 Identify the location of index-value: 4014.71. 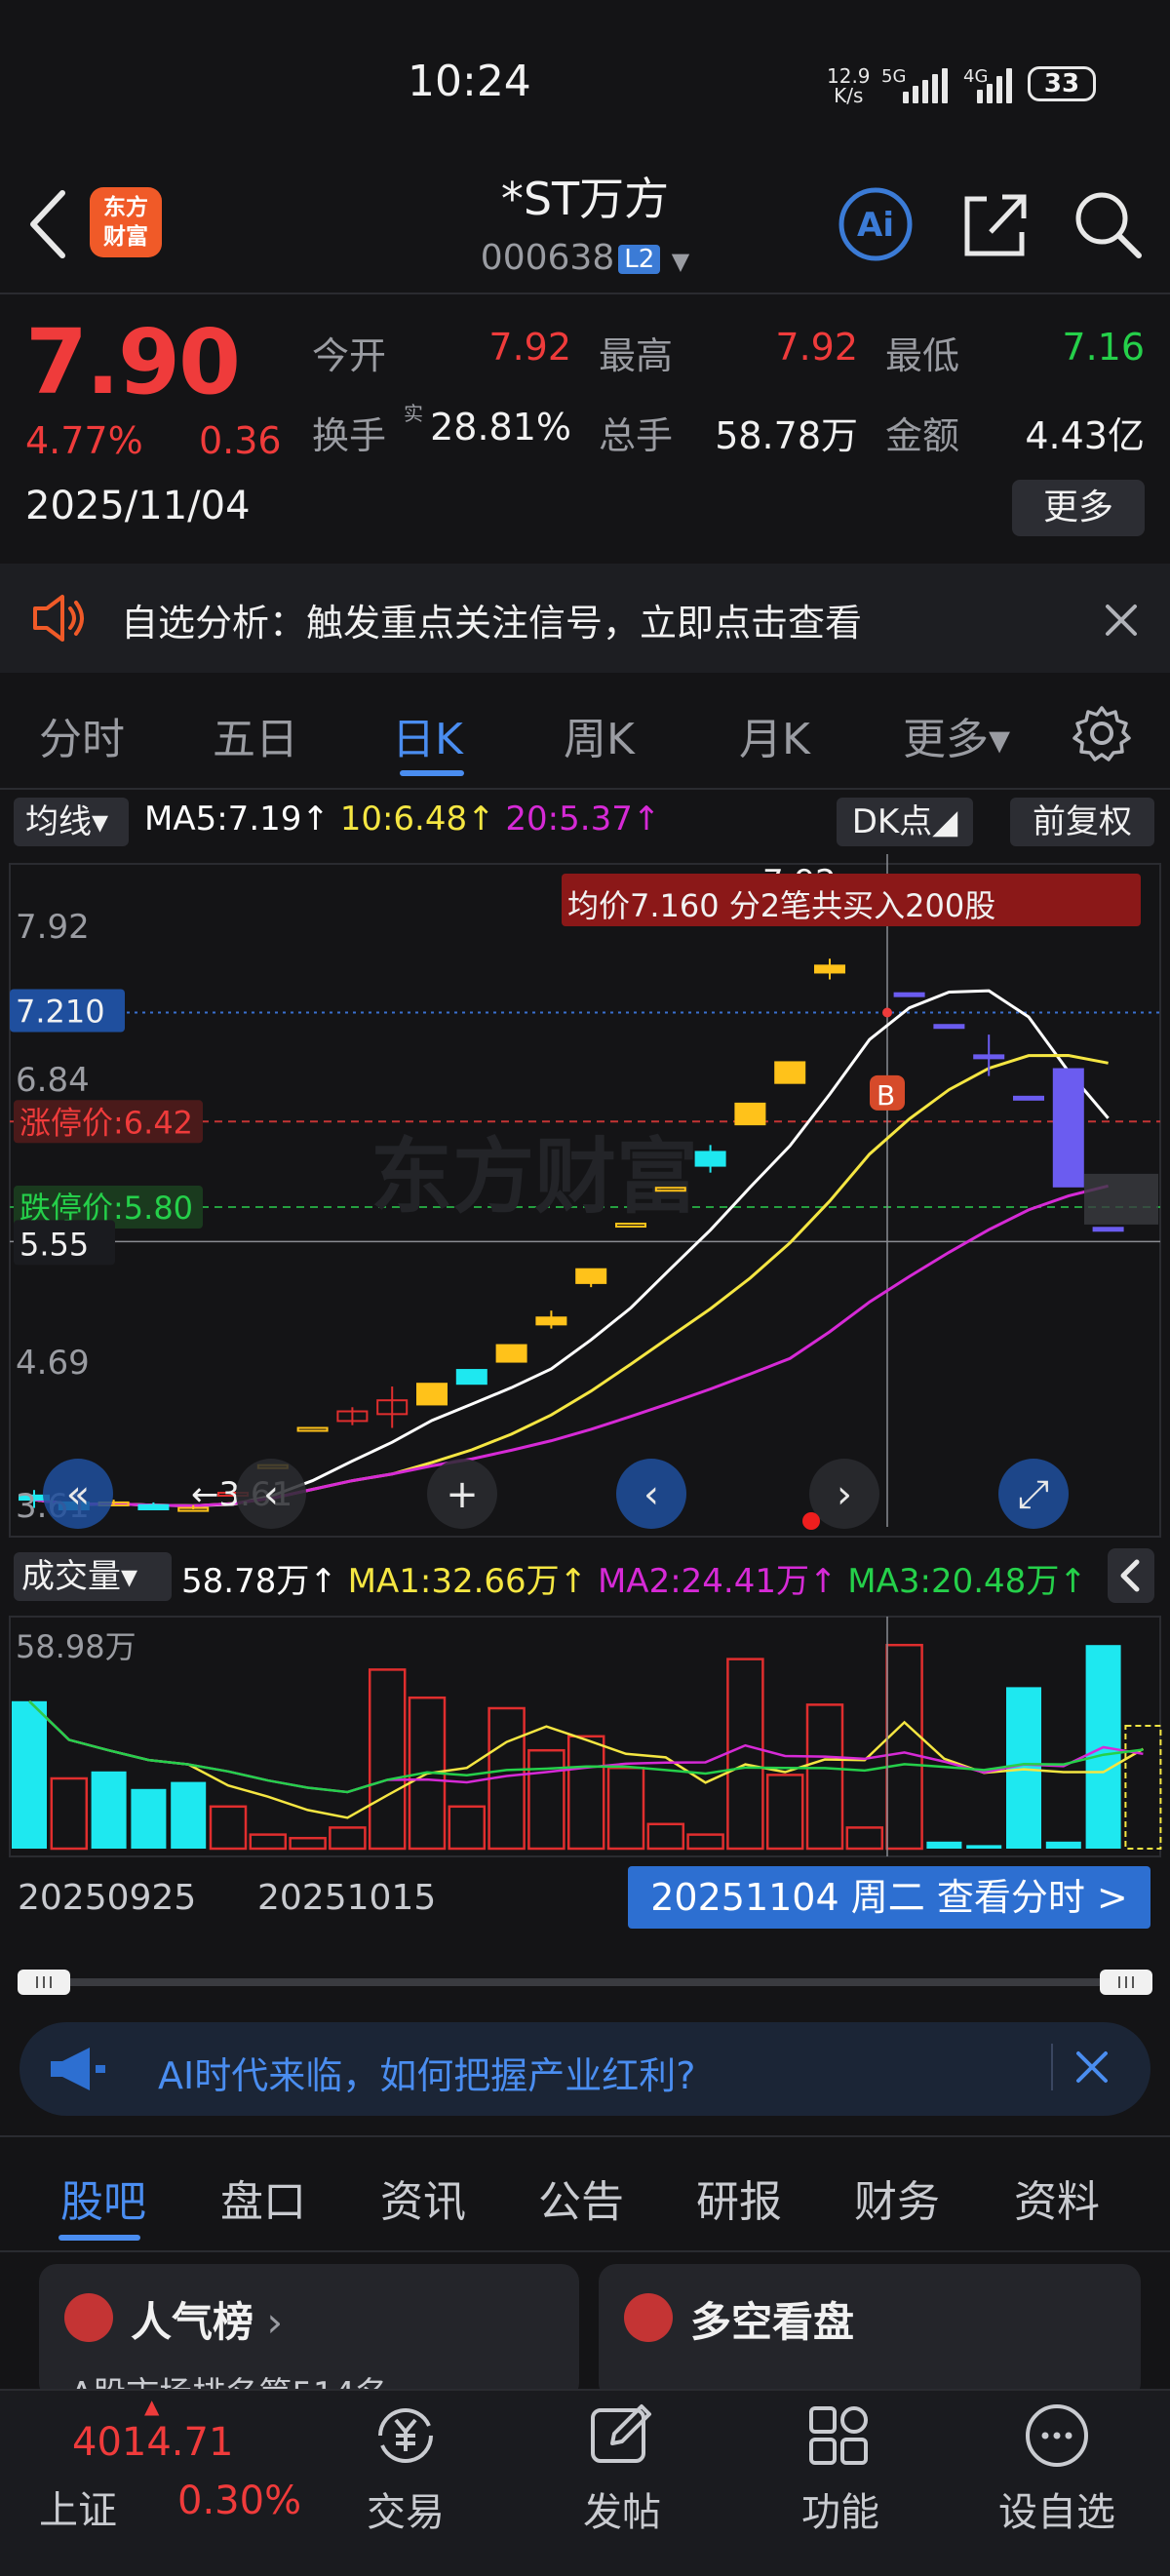
(152, 2442).